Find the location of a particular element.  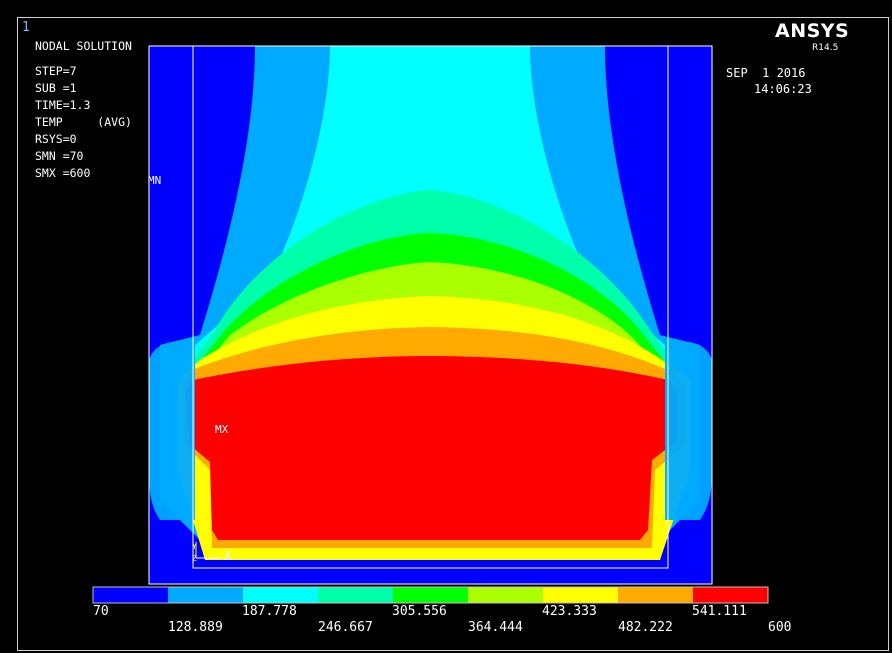

legend-label-2: 187.778 is located at coordinates (269, 611).